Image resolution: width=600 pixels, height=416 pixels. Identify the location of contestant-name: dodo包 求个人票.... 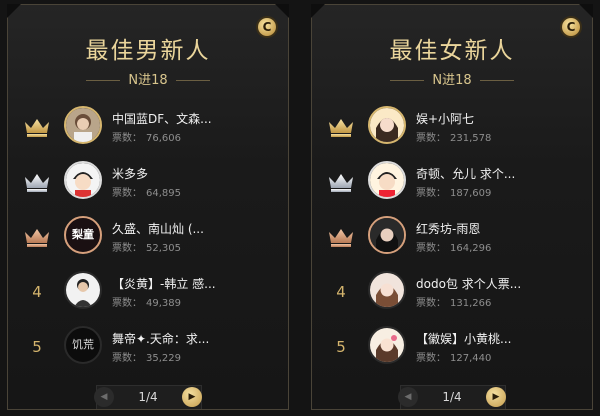
(496, 283).